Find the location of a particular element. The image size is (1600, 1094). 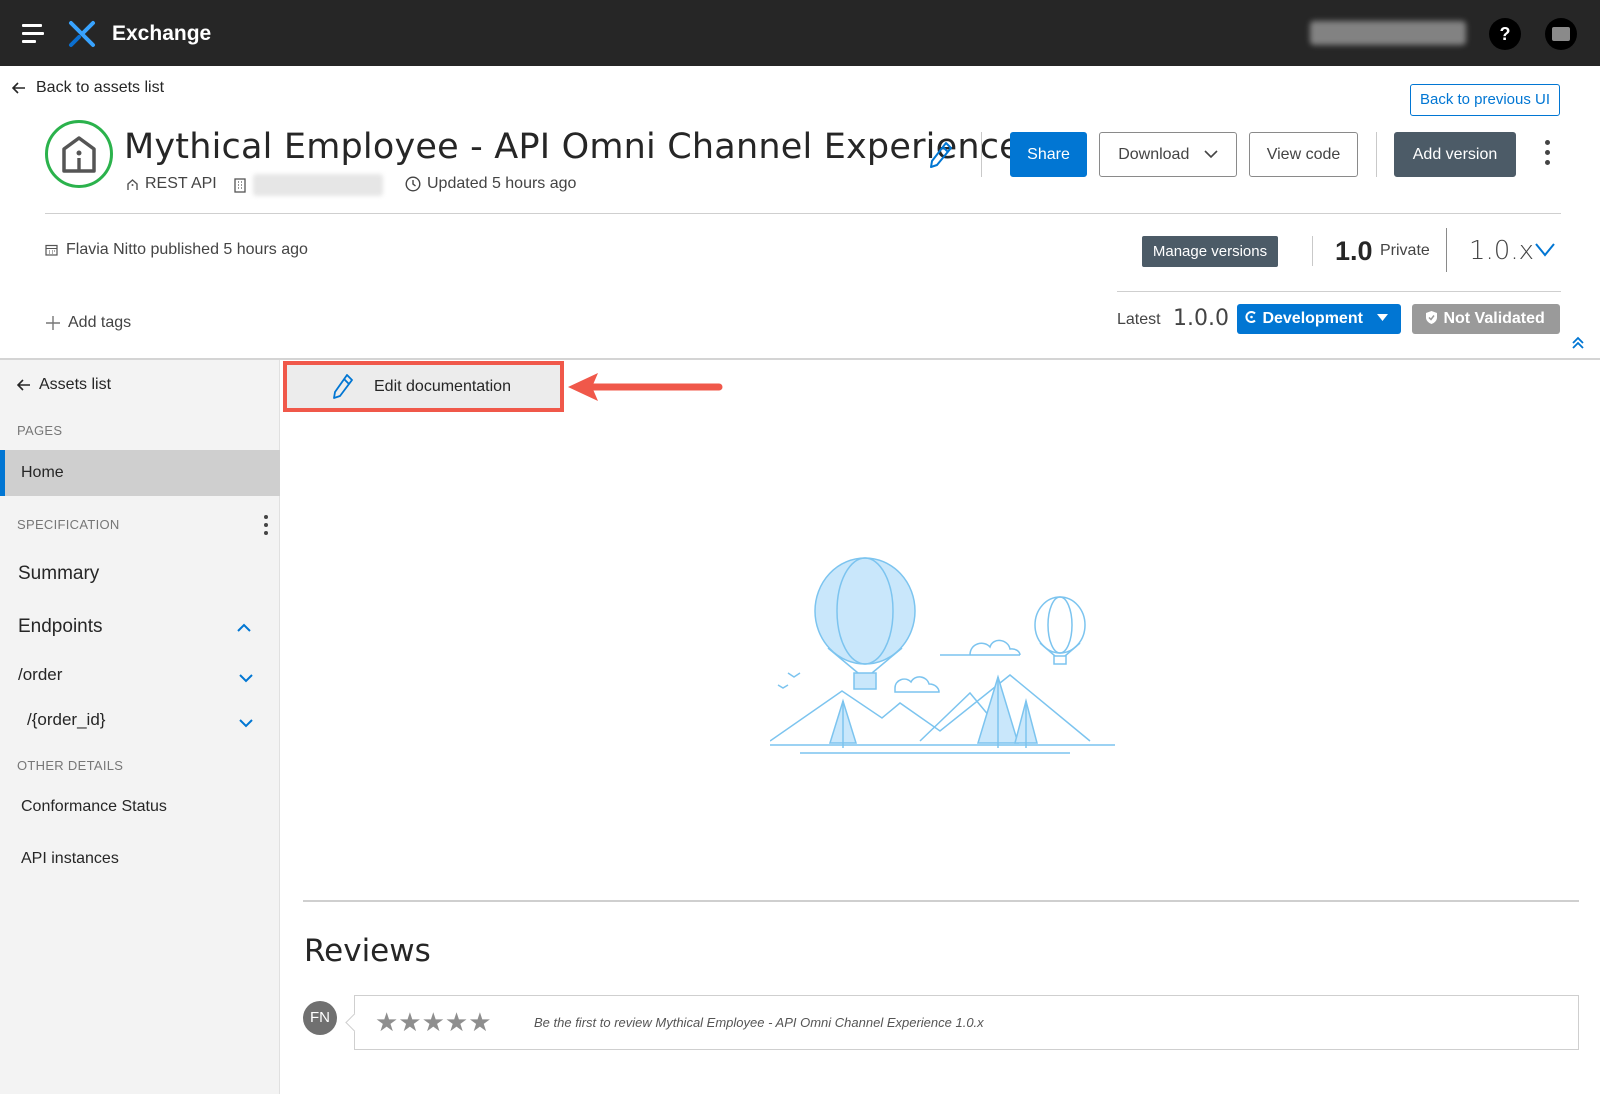

manage-versions-button: Manage versions is located at coordinates (1210, 251).